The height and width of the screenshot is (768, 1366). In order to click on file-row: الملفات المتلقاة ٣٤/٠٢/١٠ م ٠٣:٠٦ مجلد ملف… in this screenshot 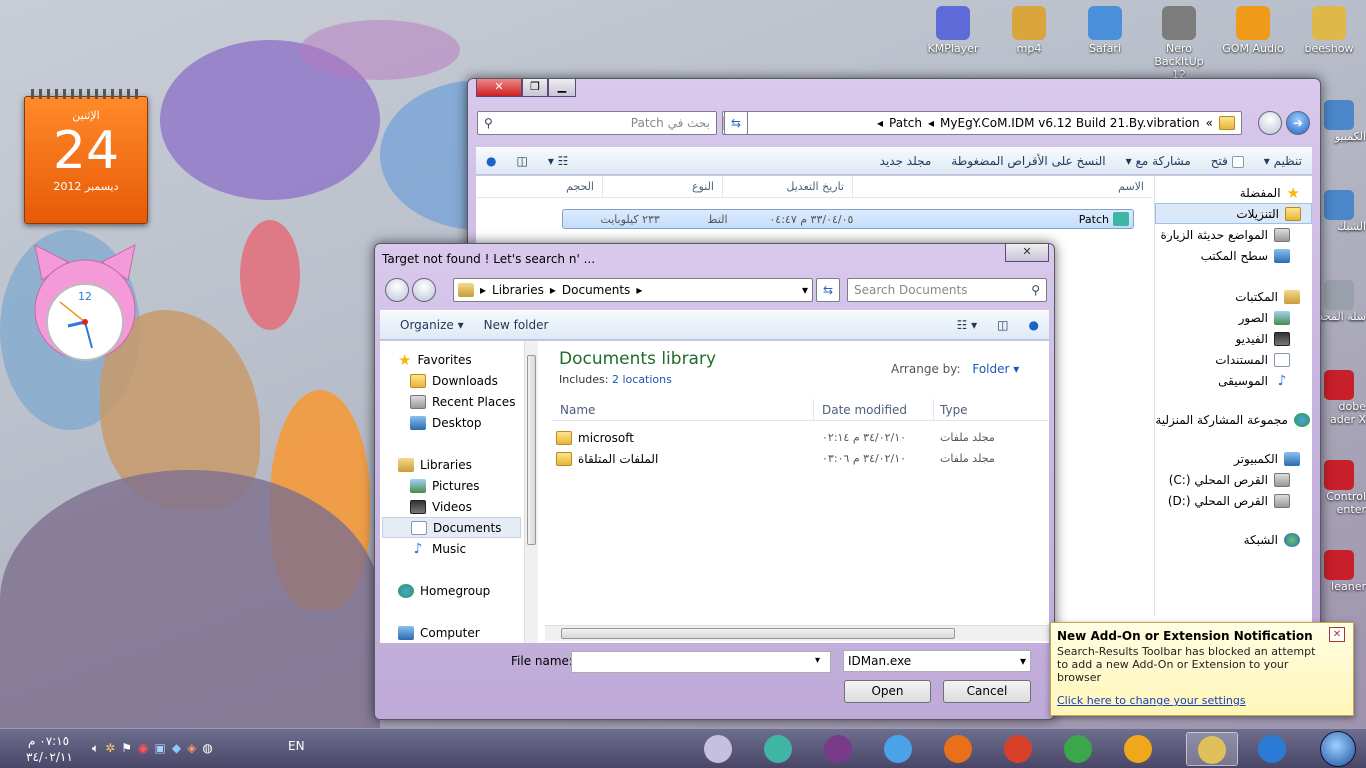, I will do `click(800, 458)`.